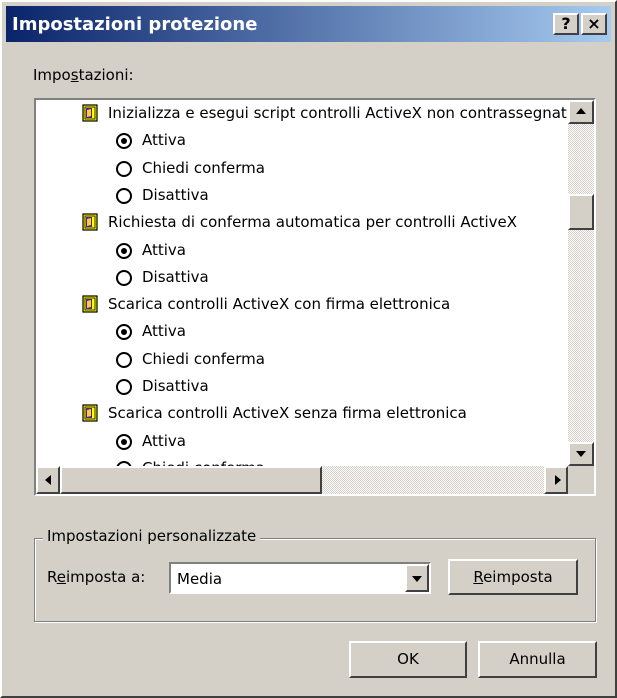 The height and width of the screenshot is (698, 617). What do you see at coordinates (200, 579) in the screenshot?
I see `reset-level-value: Media` at bounding box center [200, 579].